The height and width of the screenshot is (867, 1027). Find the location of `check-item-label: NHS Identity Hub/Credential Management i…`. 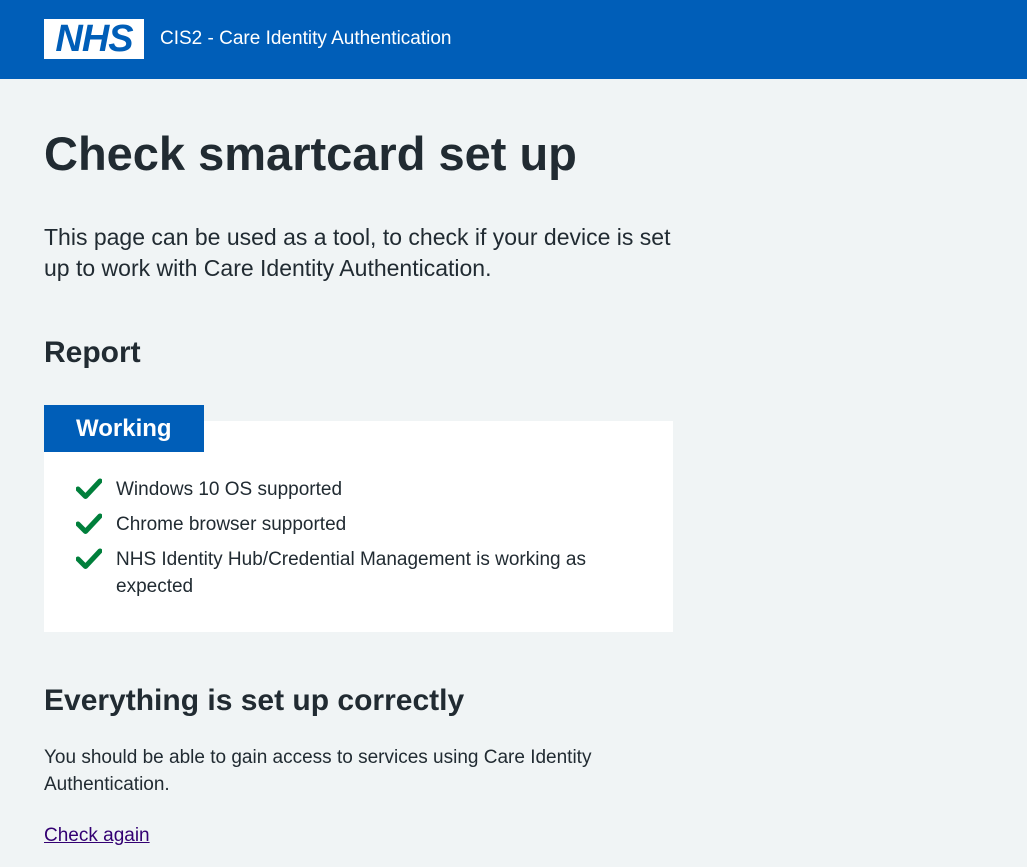

check-item-label: NHS Identity Hub/Credential Management i… is located at coordinates (351, 573).